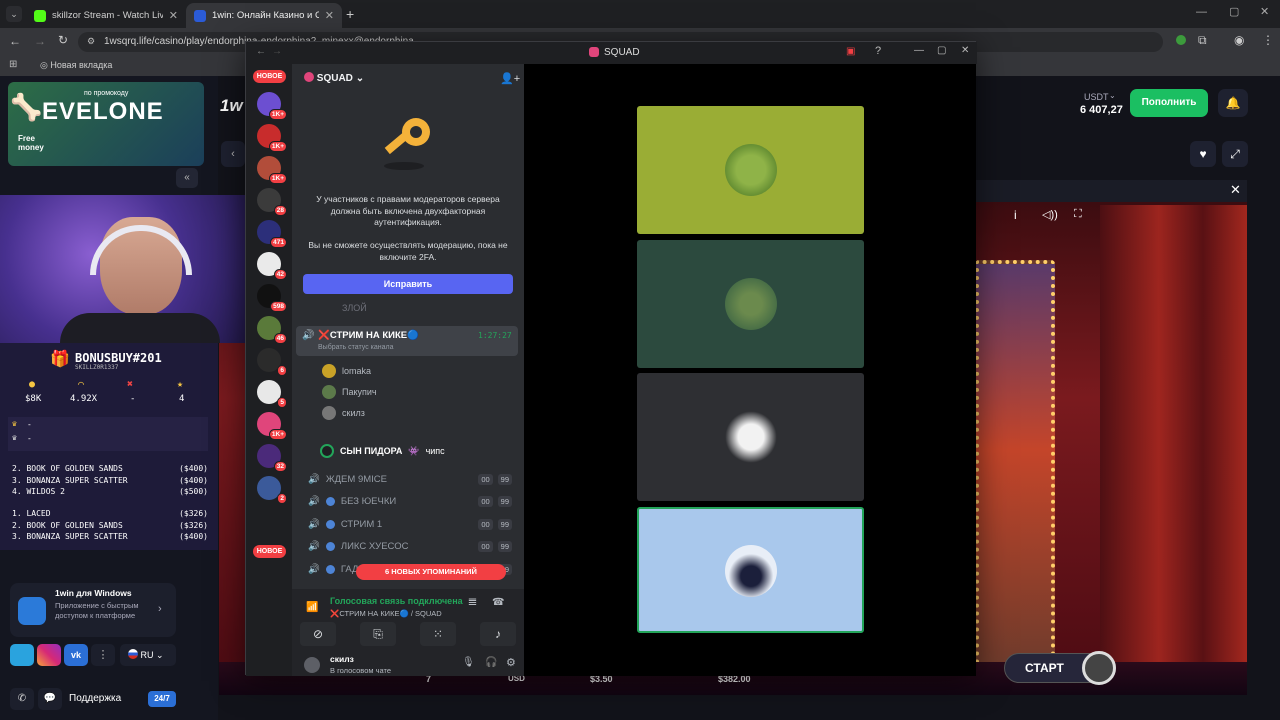 This screenshot has width=1280, height=720. What do you see at coordinates (187, 178) in the screenshot?
I see `collapse-sidebar-button: «` at bounding box center [187, 178].